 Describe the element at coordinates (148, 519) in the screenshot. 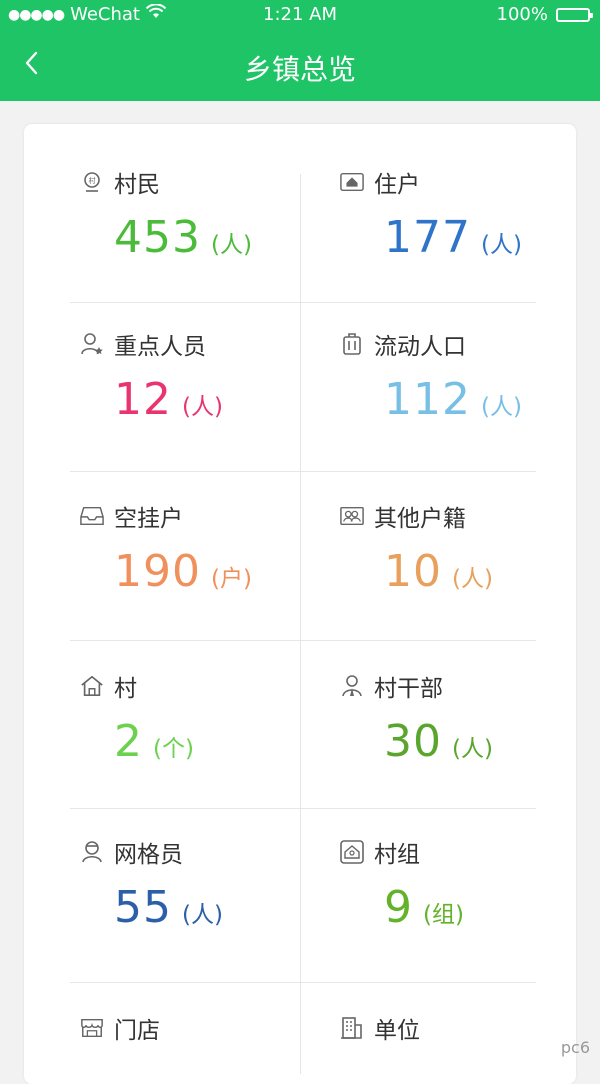

I see `stat-label: 空挂户` at that location.